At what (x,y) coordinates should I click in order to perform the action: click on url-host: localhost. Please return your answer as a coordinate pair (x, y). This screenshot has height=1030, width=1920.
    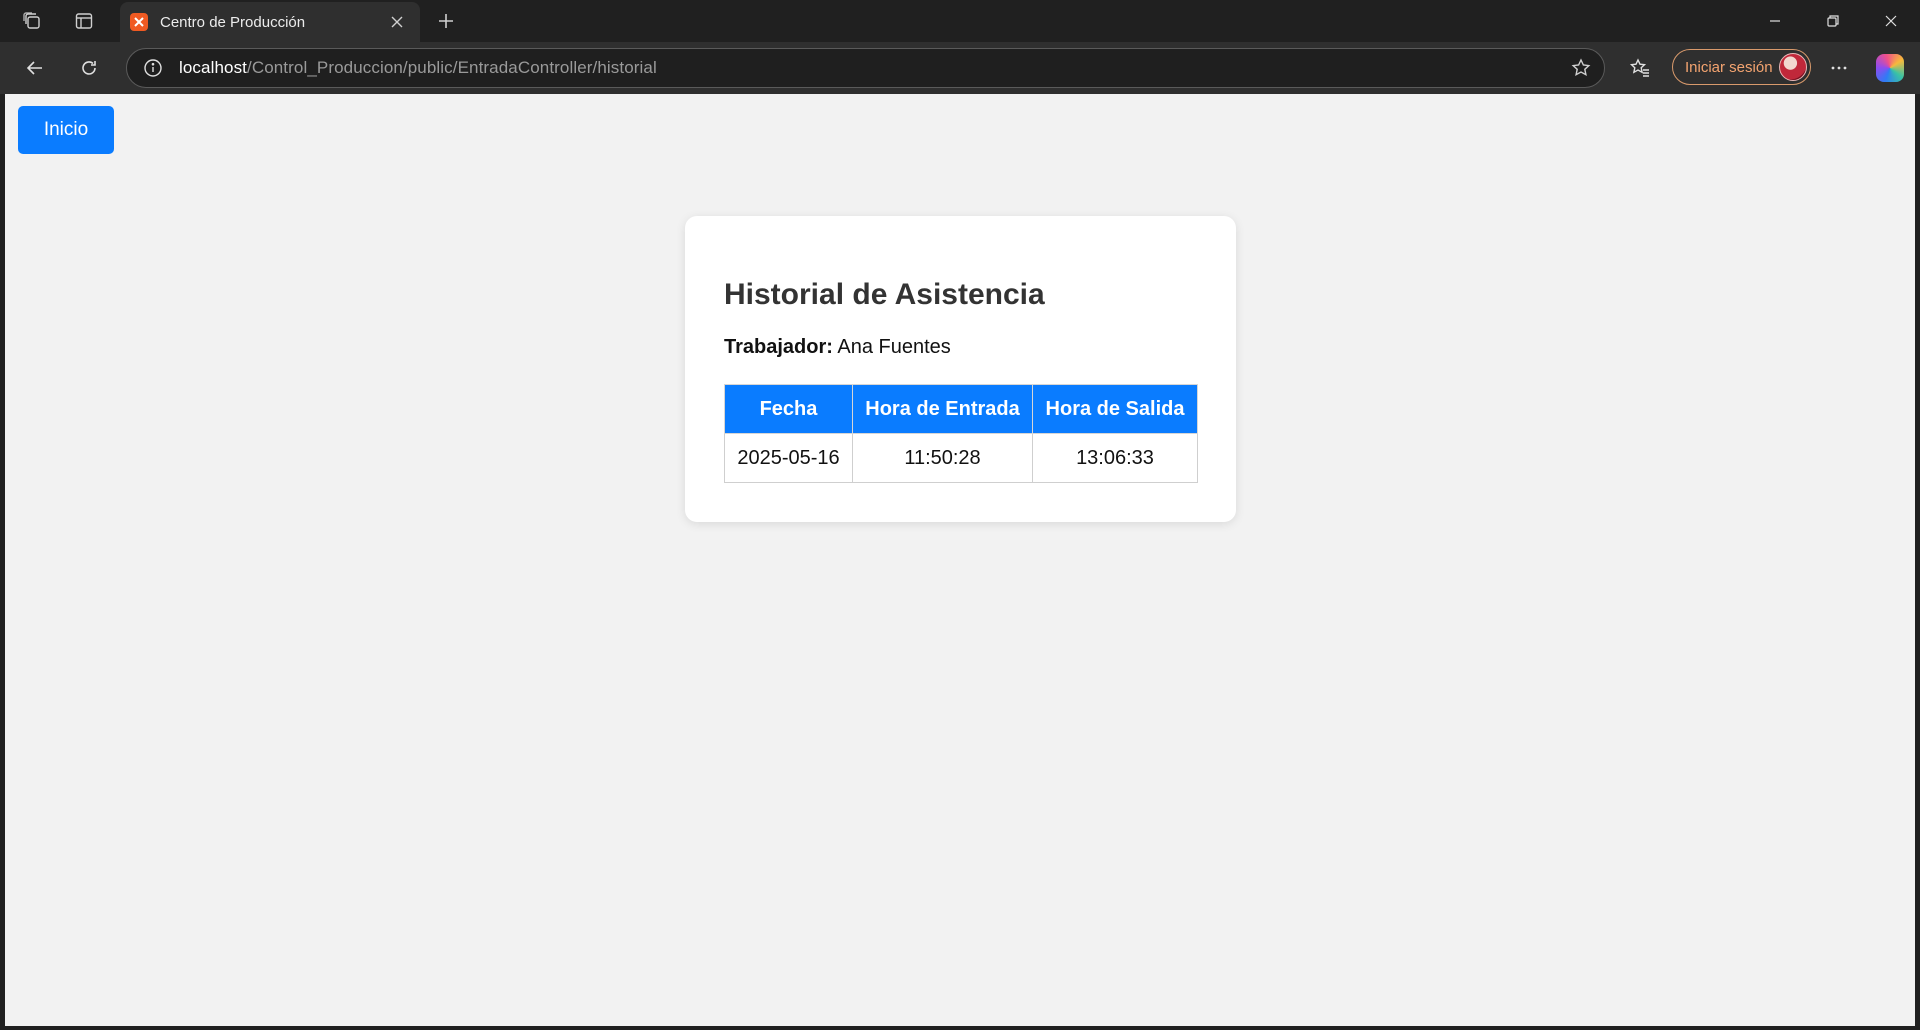
    Looking at the image, I should click on (213, 67).